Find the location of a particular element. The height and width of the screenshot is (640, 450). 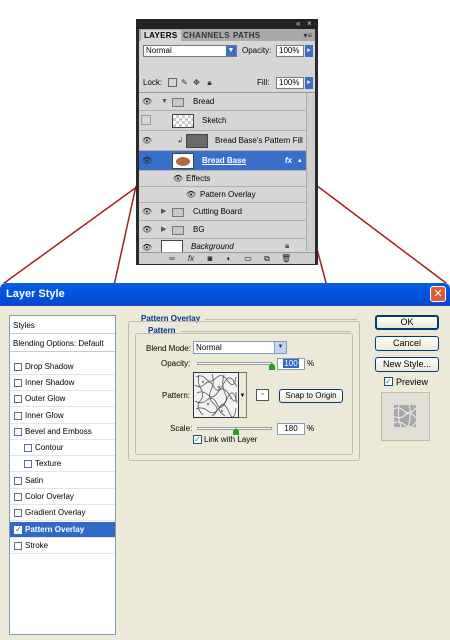

opacity-input: 100 is located at coordinates (291, 364).